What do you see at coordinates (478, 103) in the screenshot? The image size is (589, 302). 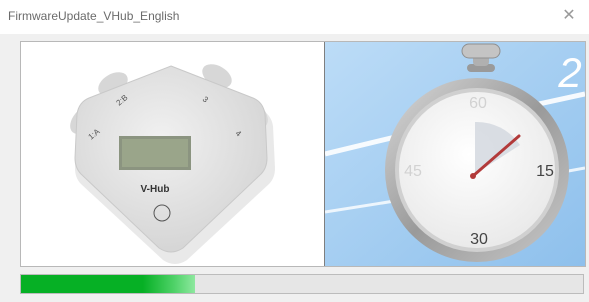 I see `dial-label-top: 60` at bounding box center [478, 103].